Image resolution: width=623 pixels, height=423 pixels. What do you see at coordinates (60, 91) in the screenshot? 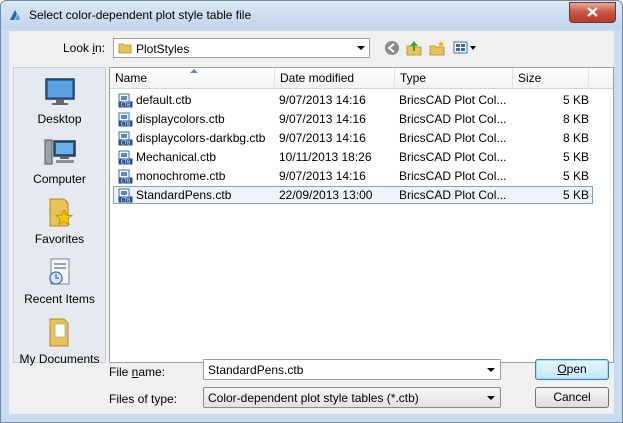
I see `desktop-icon` at bounding box center [60, 91].